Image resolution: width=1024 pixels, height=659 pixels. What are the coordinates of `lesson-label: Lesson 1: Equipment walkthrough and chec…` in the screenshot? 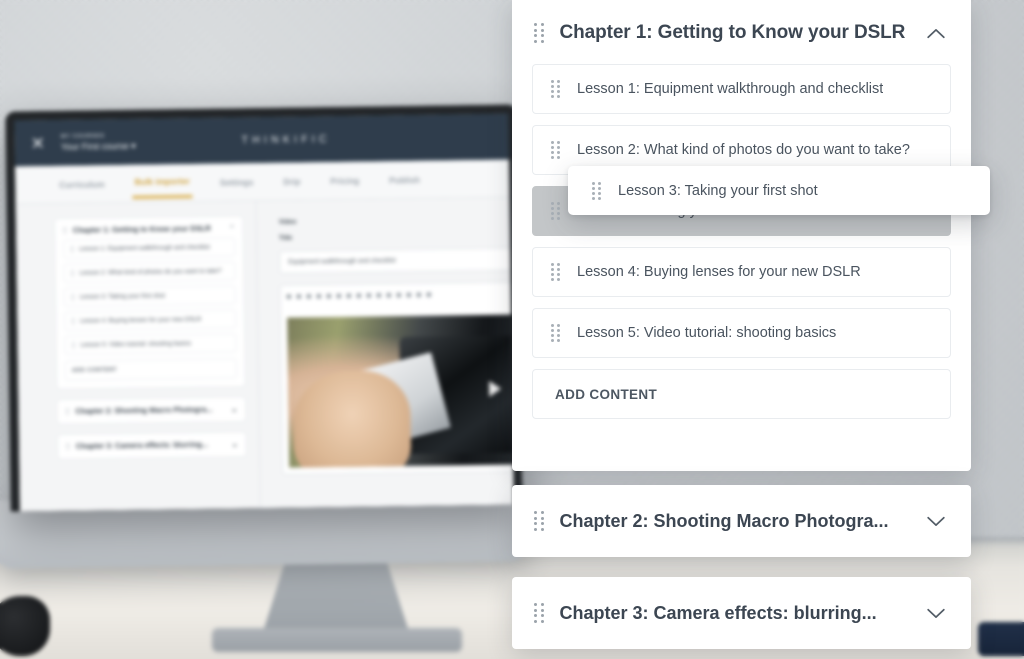 It's located at (730, 89).